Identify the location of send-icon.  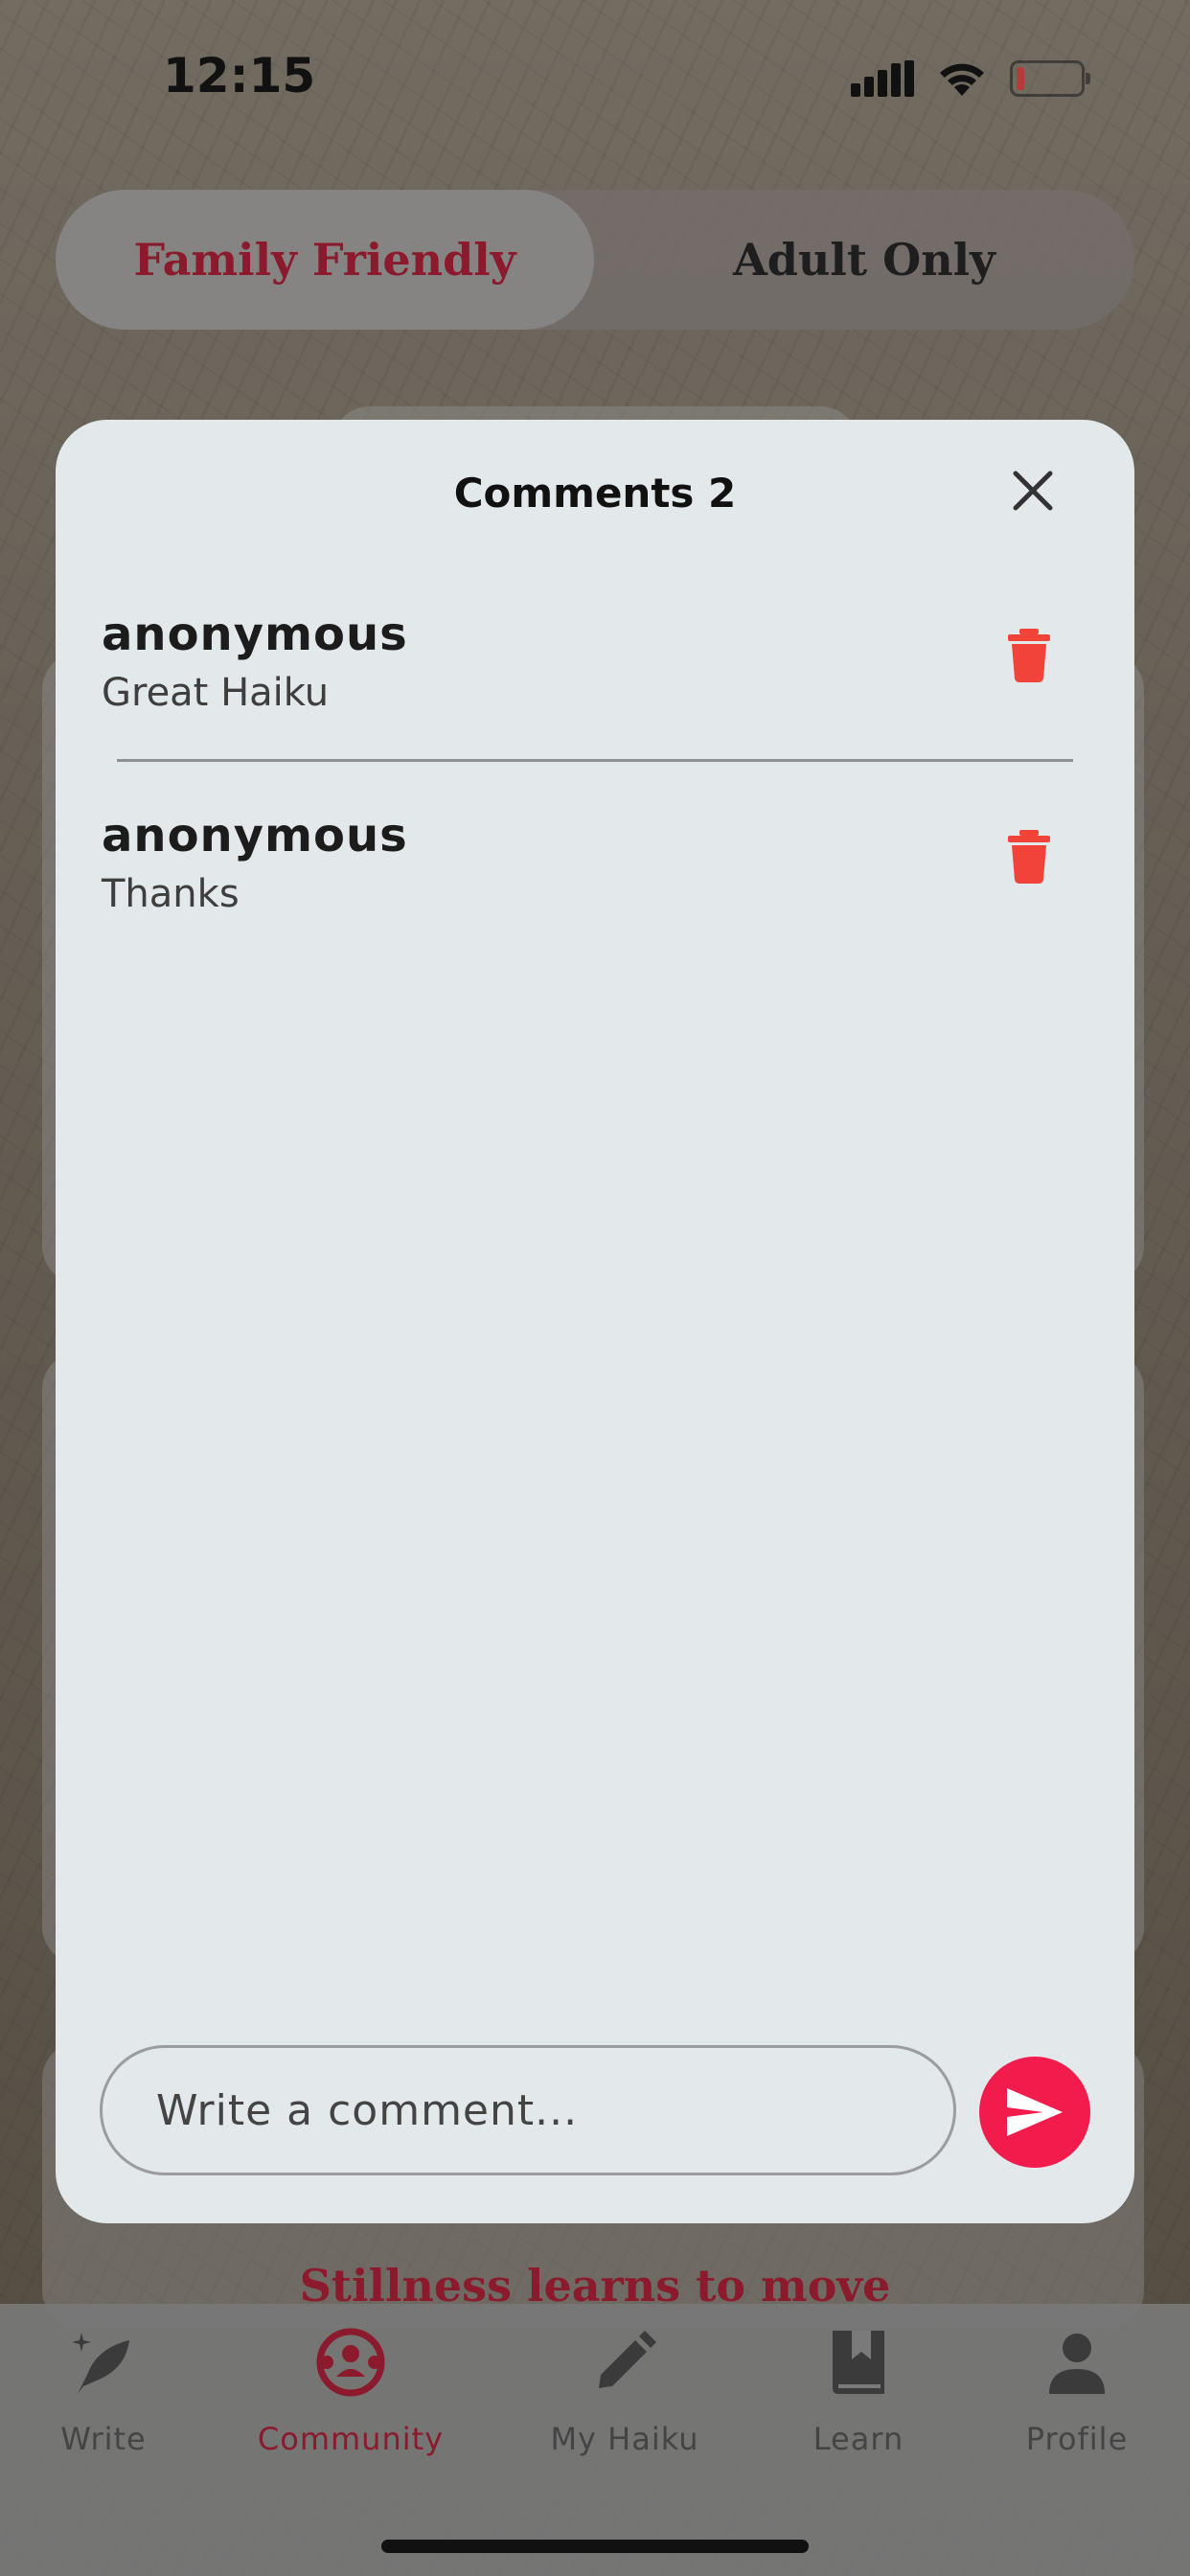
(1035, 2112).